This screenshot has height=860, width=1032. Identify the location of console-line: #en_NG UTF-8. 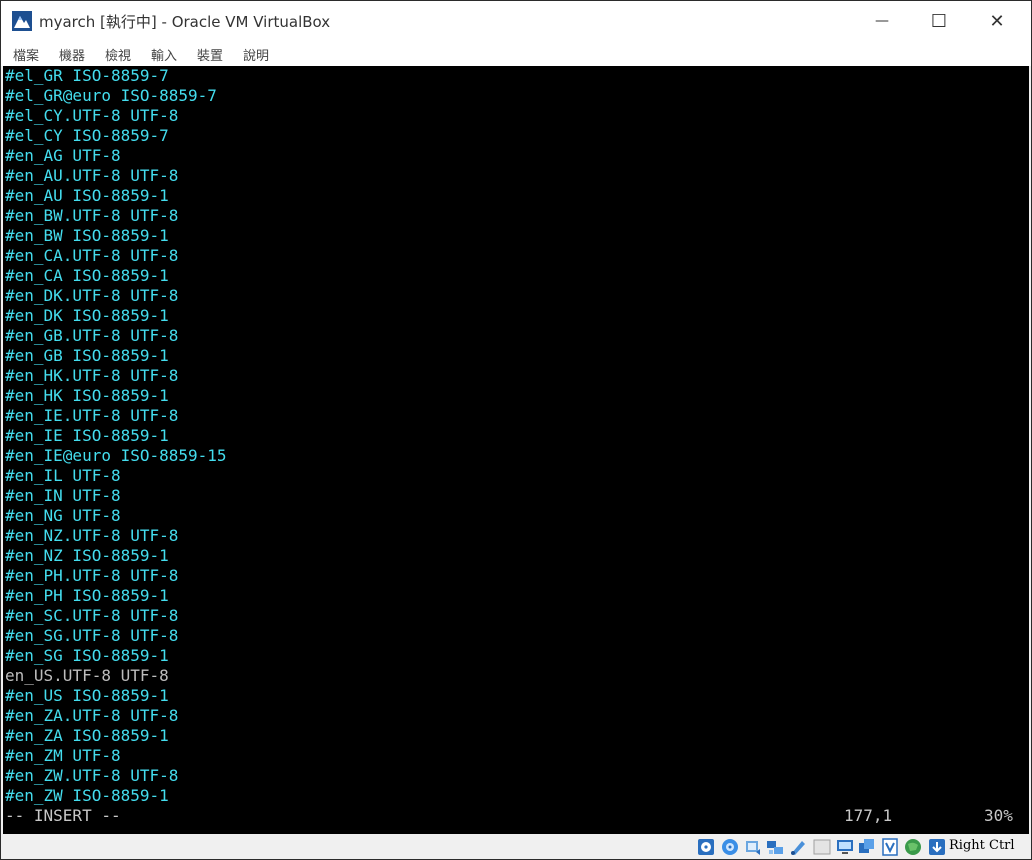
(63, 515).